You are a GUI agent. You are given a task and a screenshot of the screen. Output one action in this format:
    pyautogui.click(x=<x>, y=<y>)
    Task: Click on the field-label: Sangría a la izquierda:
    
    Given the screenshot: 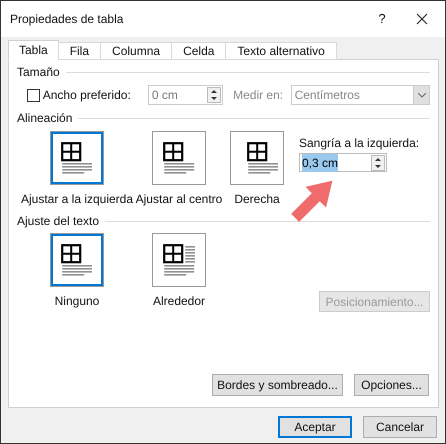 What is the action you would take?
    pyautogui.click(x=359, y=143)
    